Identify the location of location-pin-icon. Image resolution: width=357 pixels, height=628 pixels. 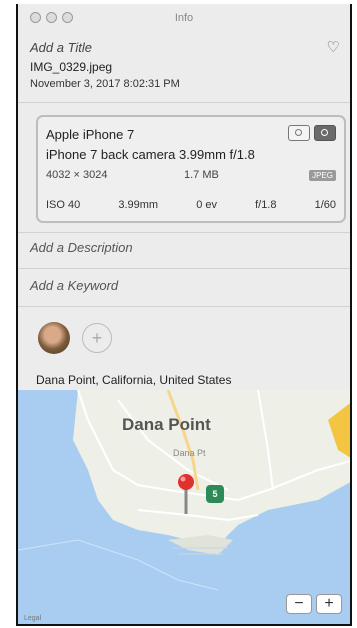
(186, 482).